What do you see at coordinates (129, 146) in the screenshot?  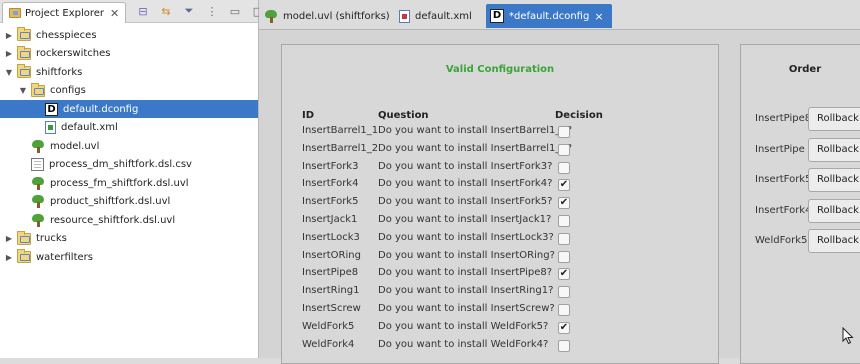 I see `tree-item: model.uvl` at bounding box center [129, 146].